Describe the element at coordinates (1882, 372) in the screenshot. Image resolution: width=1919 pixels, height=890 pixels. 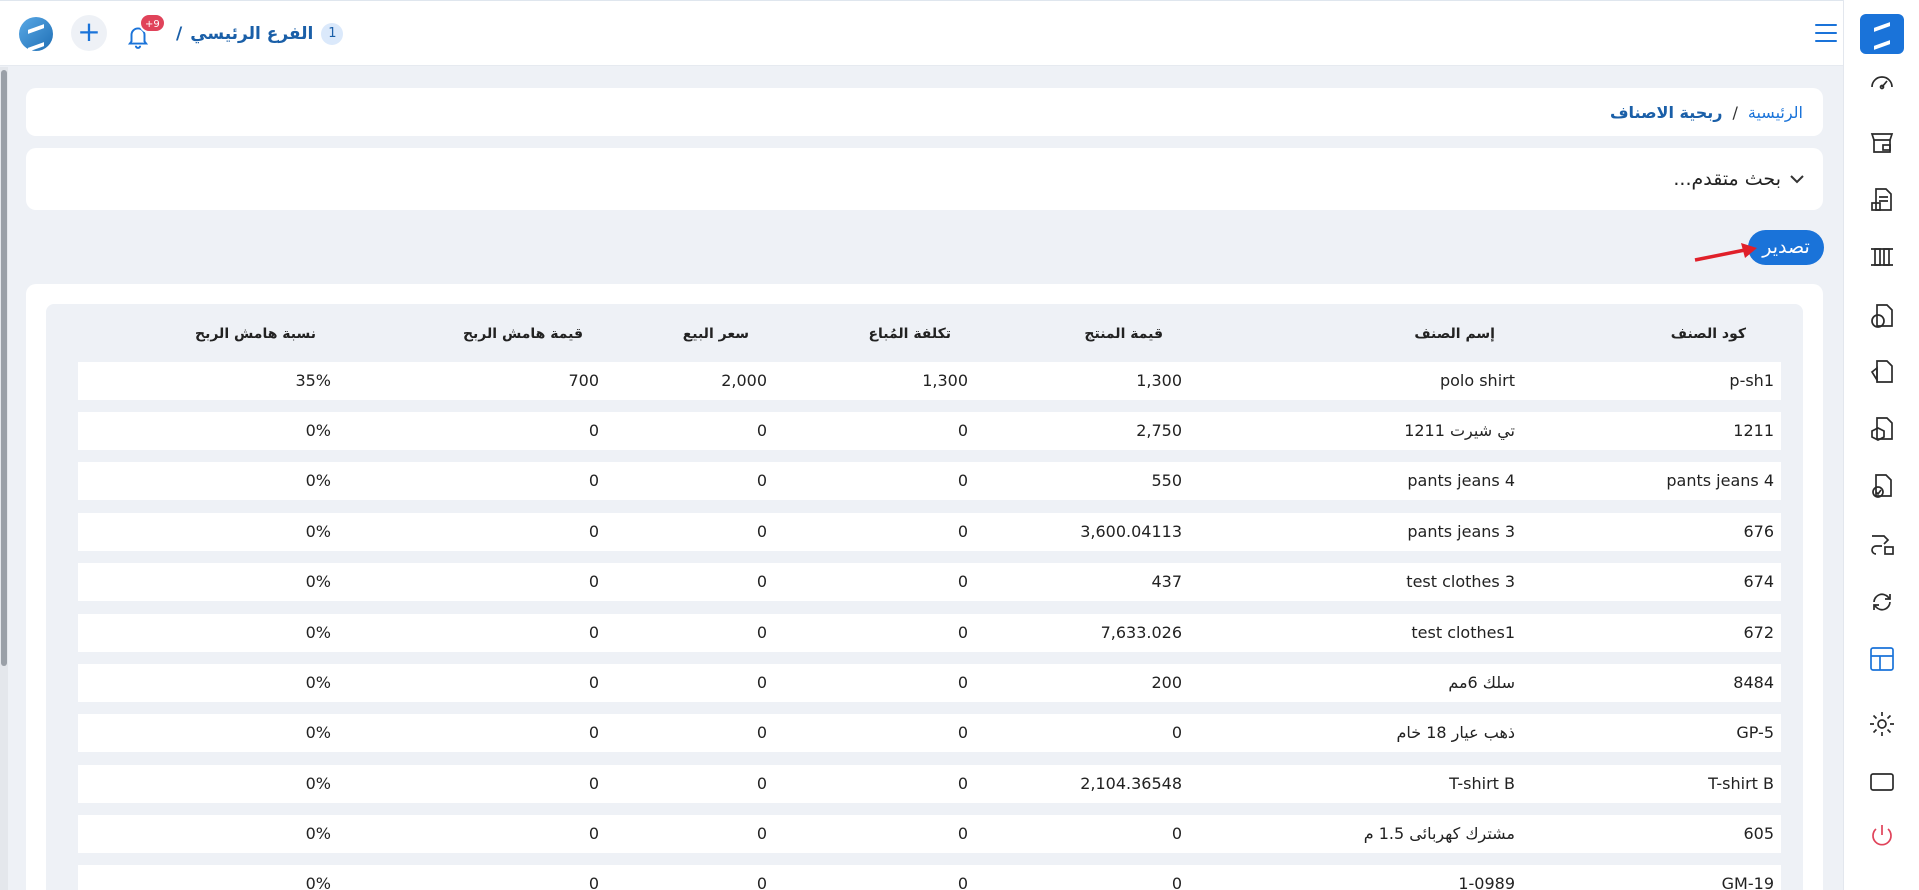
I see `document-icon` at that location.